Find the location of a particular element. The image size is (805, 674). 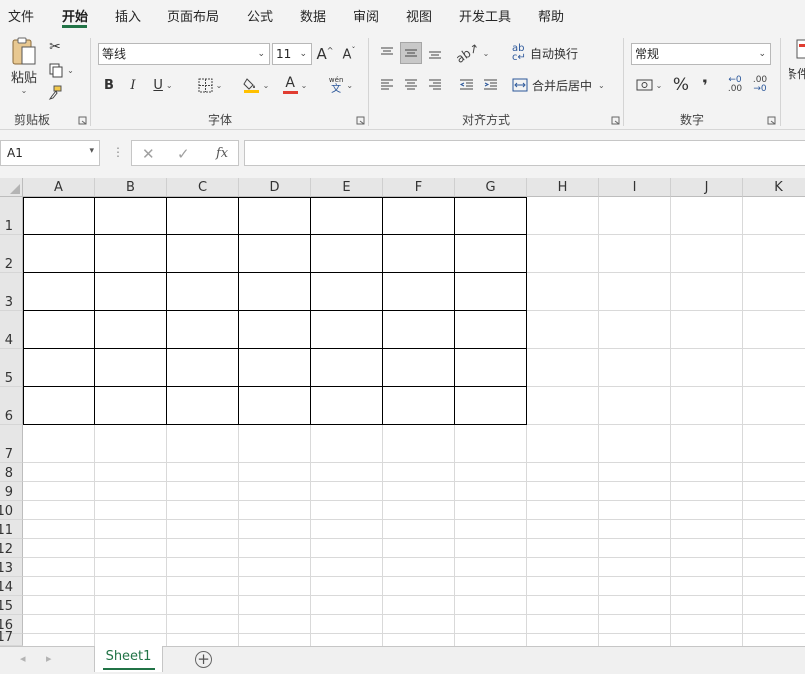

column-header: J is located at coordinates (707, 187).